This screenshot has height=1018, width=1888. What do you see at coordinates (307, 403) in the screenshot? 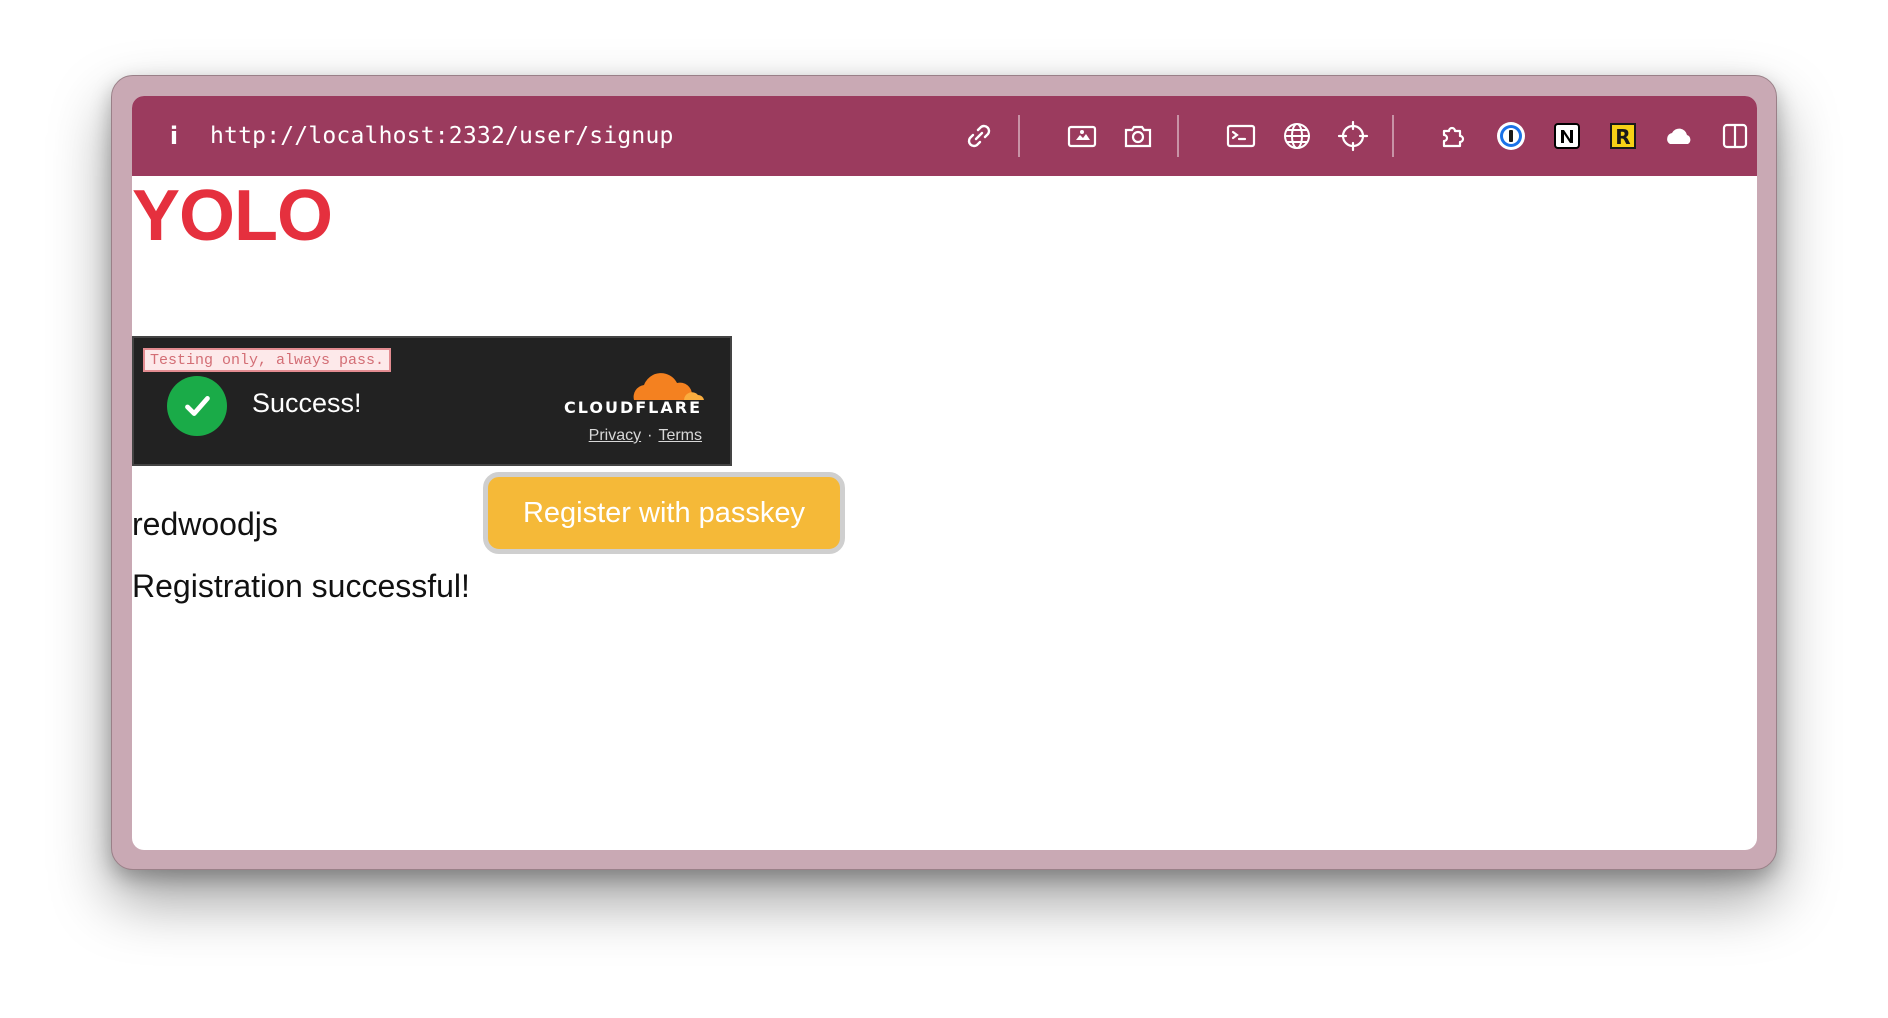
I see `turnstile-status: Success!` at bounding box center [307, 403].